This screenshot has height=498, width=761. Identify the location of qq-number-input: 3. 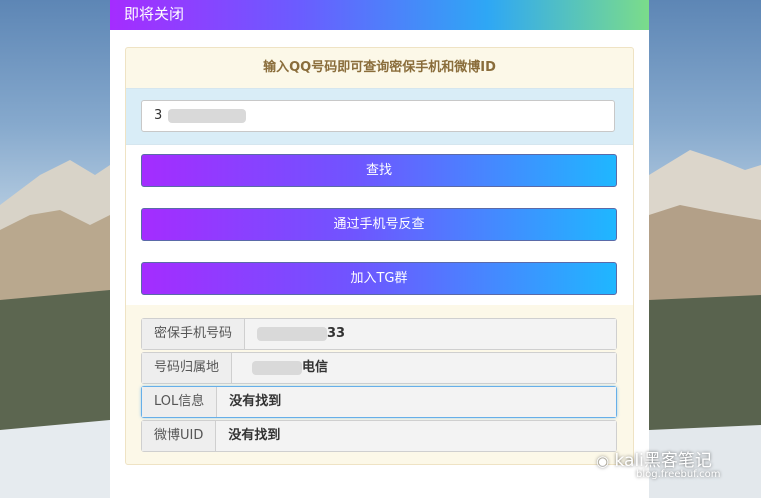
(378, 116).